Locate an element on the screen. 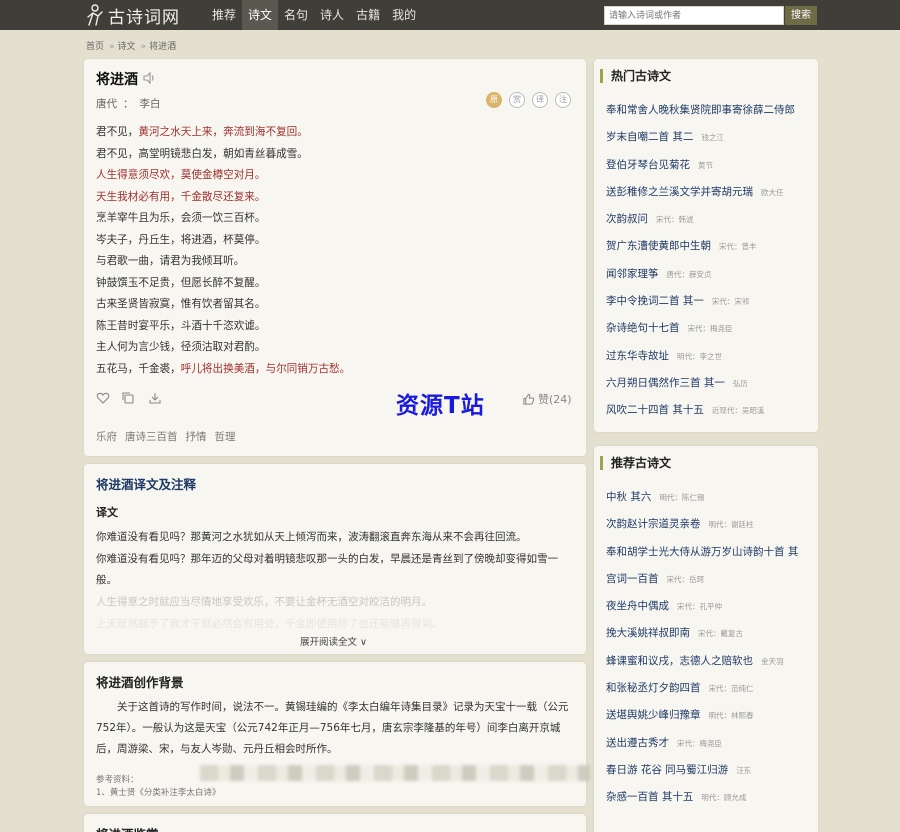 Image resolution: width=900 pixels, height=832 pixels. side-item-title: 贺广东漕使黄郎中生朝 is located at coordinates (658, 246).